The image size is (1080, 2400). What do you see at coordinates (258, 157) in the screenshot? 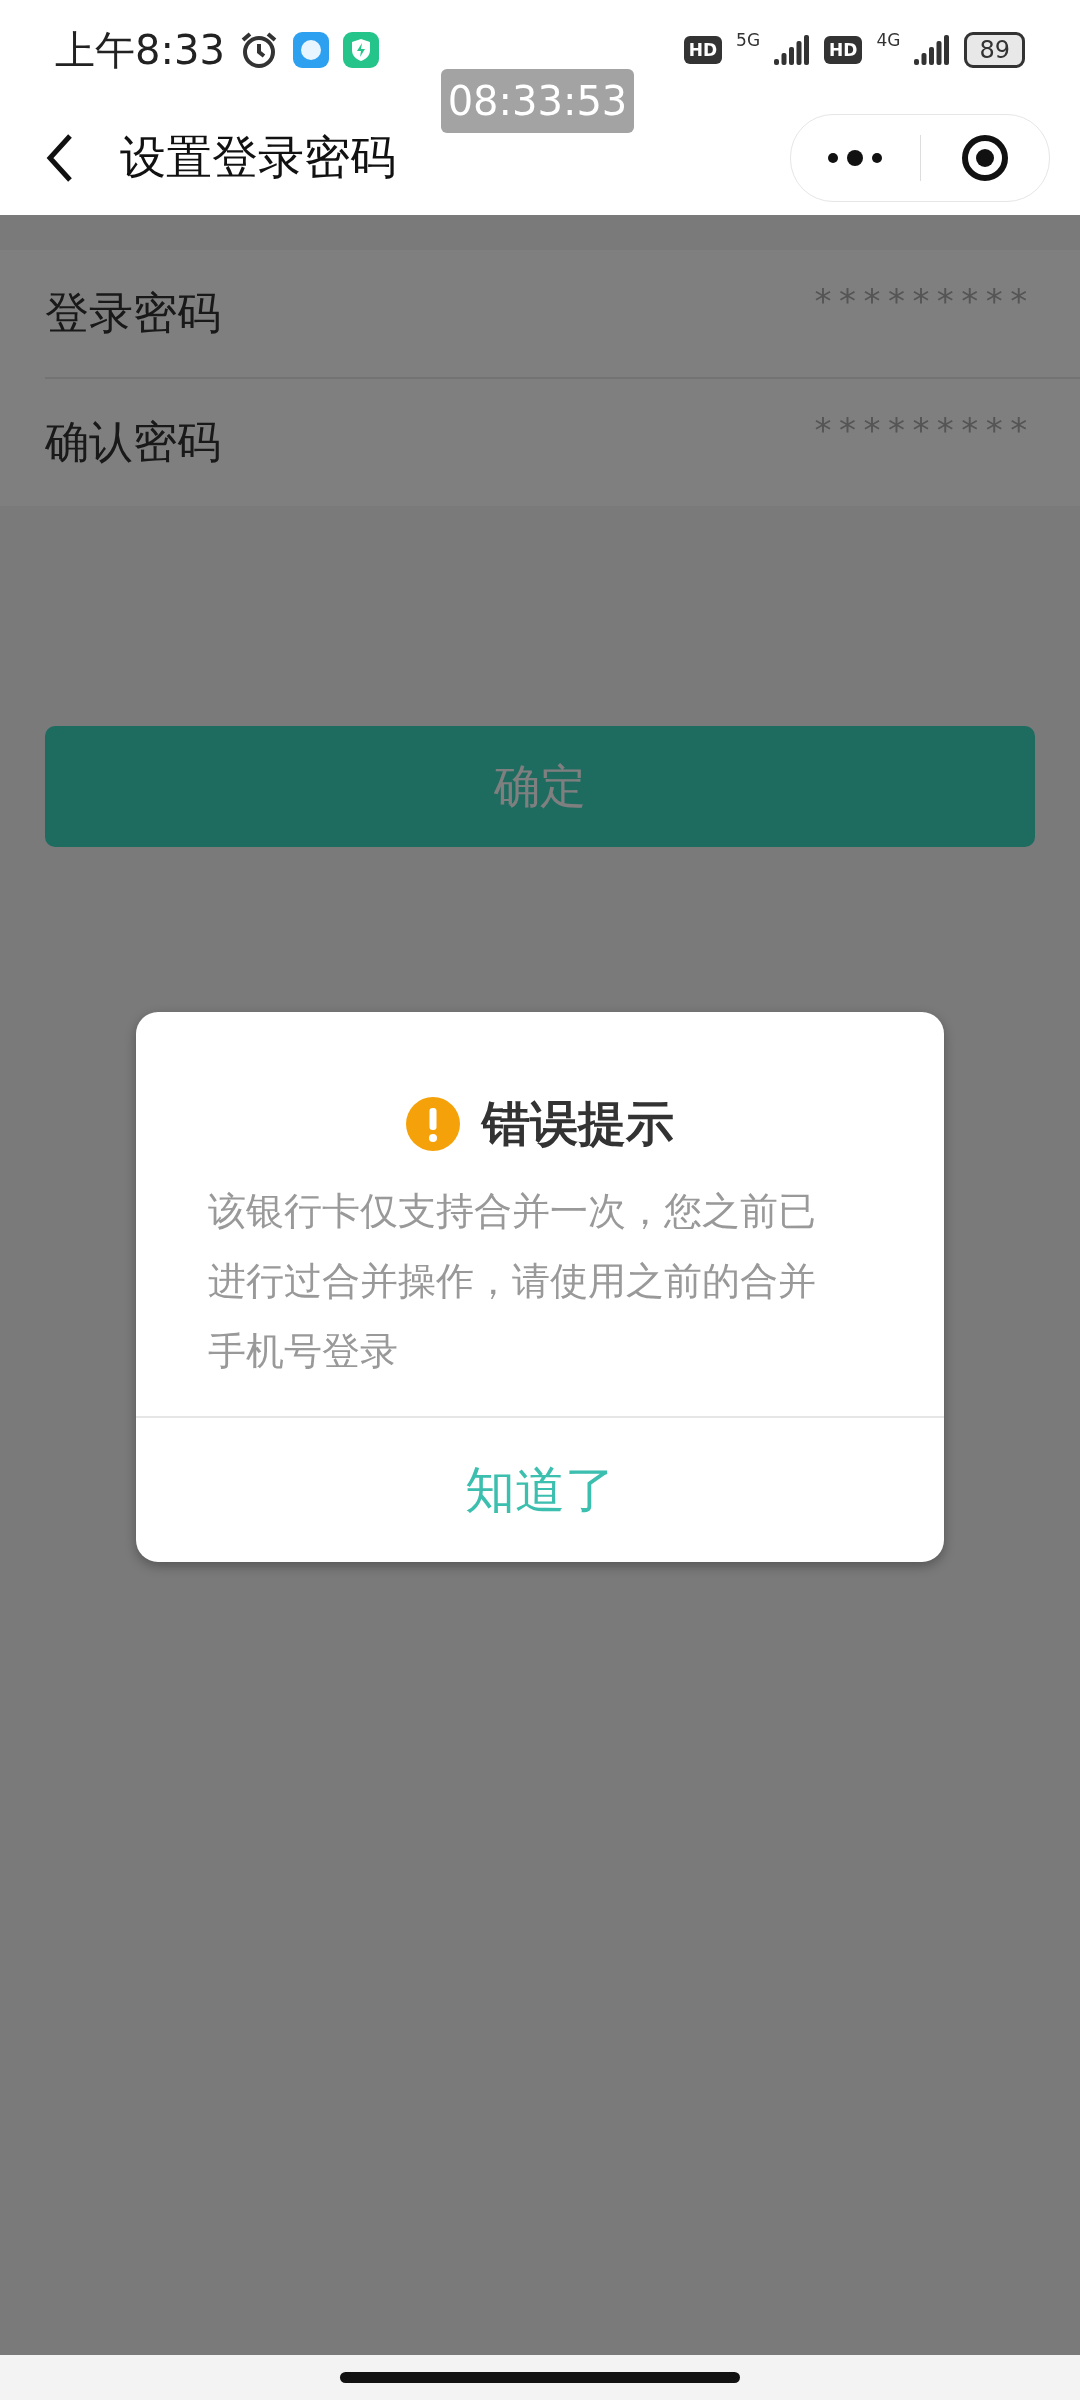
I see `page-title: 设置登录密码` at bounding box center [258, 157].